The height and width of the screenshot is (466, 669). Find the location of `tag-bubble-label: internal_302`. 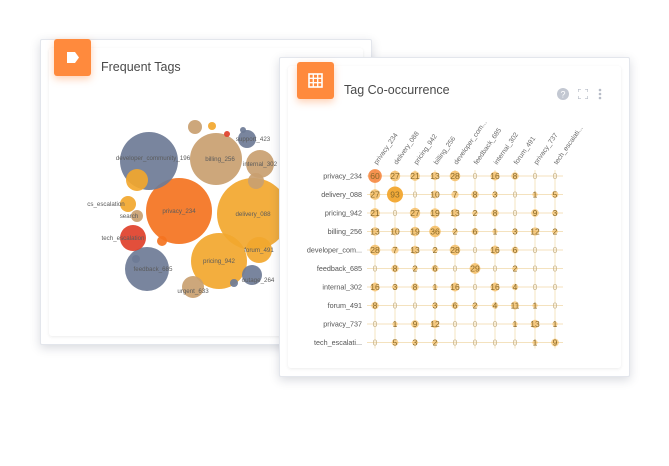

tag-bubble-label: internal_302 is located at coordinates (260, 164).